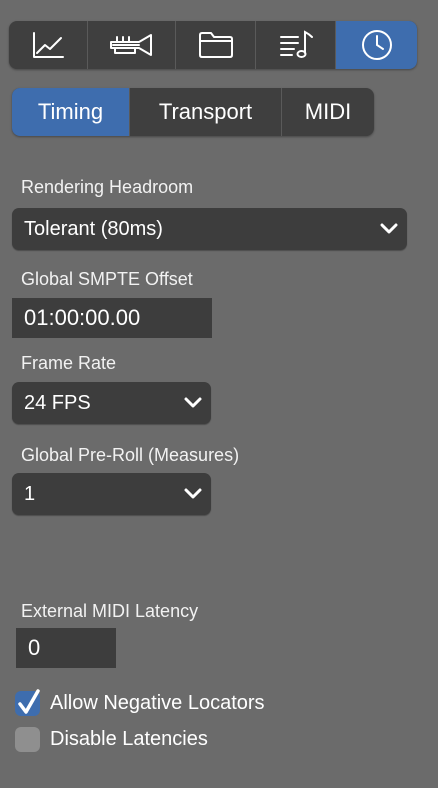 This screenshot has width=438, height=788. I want to click on frame-rate-label: Frame Rate, so click(69, 363).